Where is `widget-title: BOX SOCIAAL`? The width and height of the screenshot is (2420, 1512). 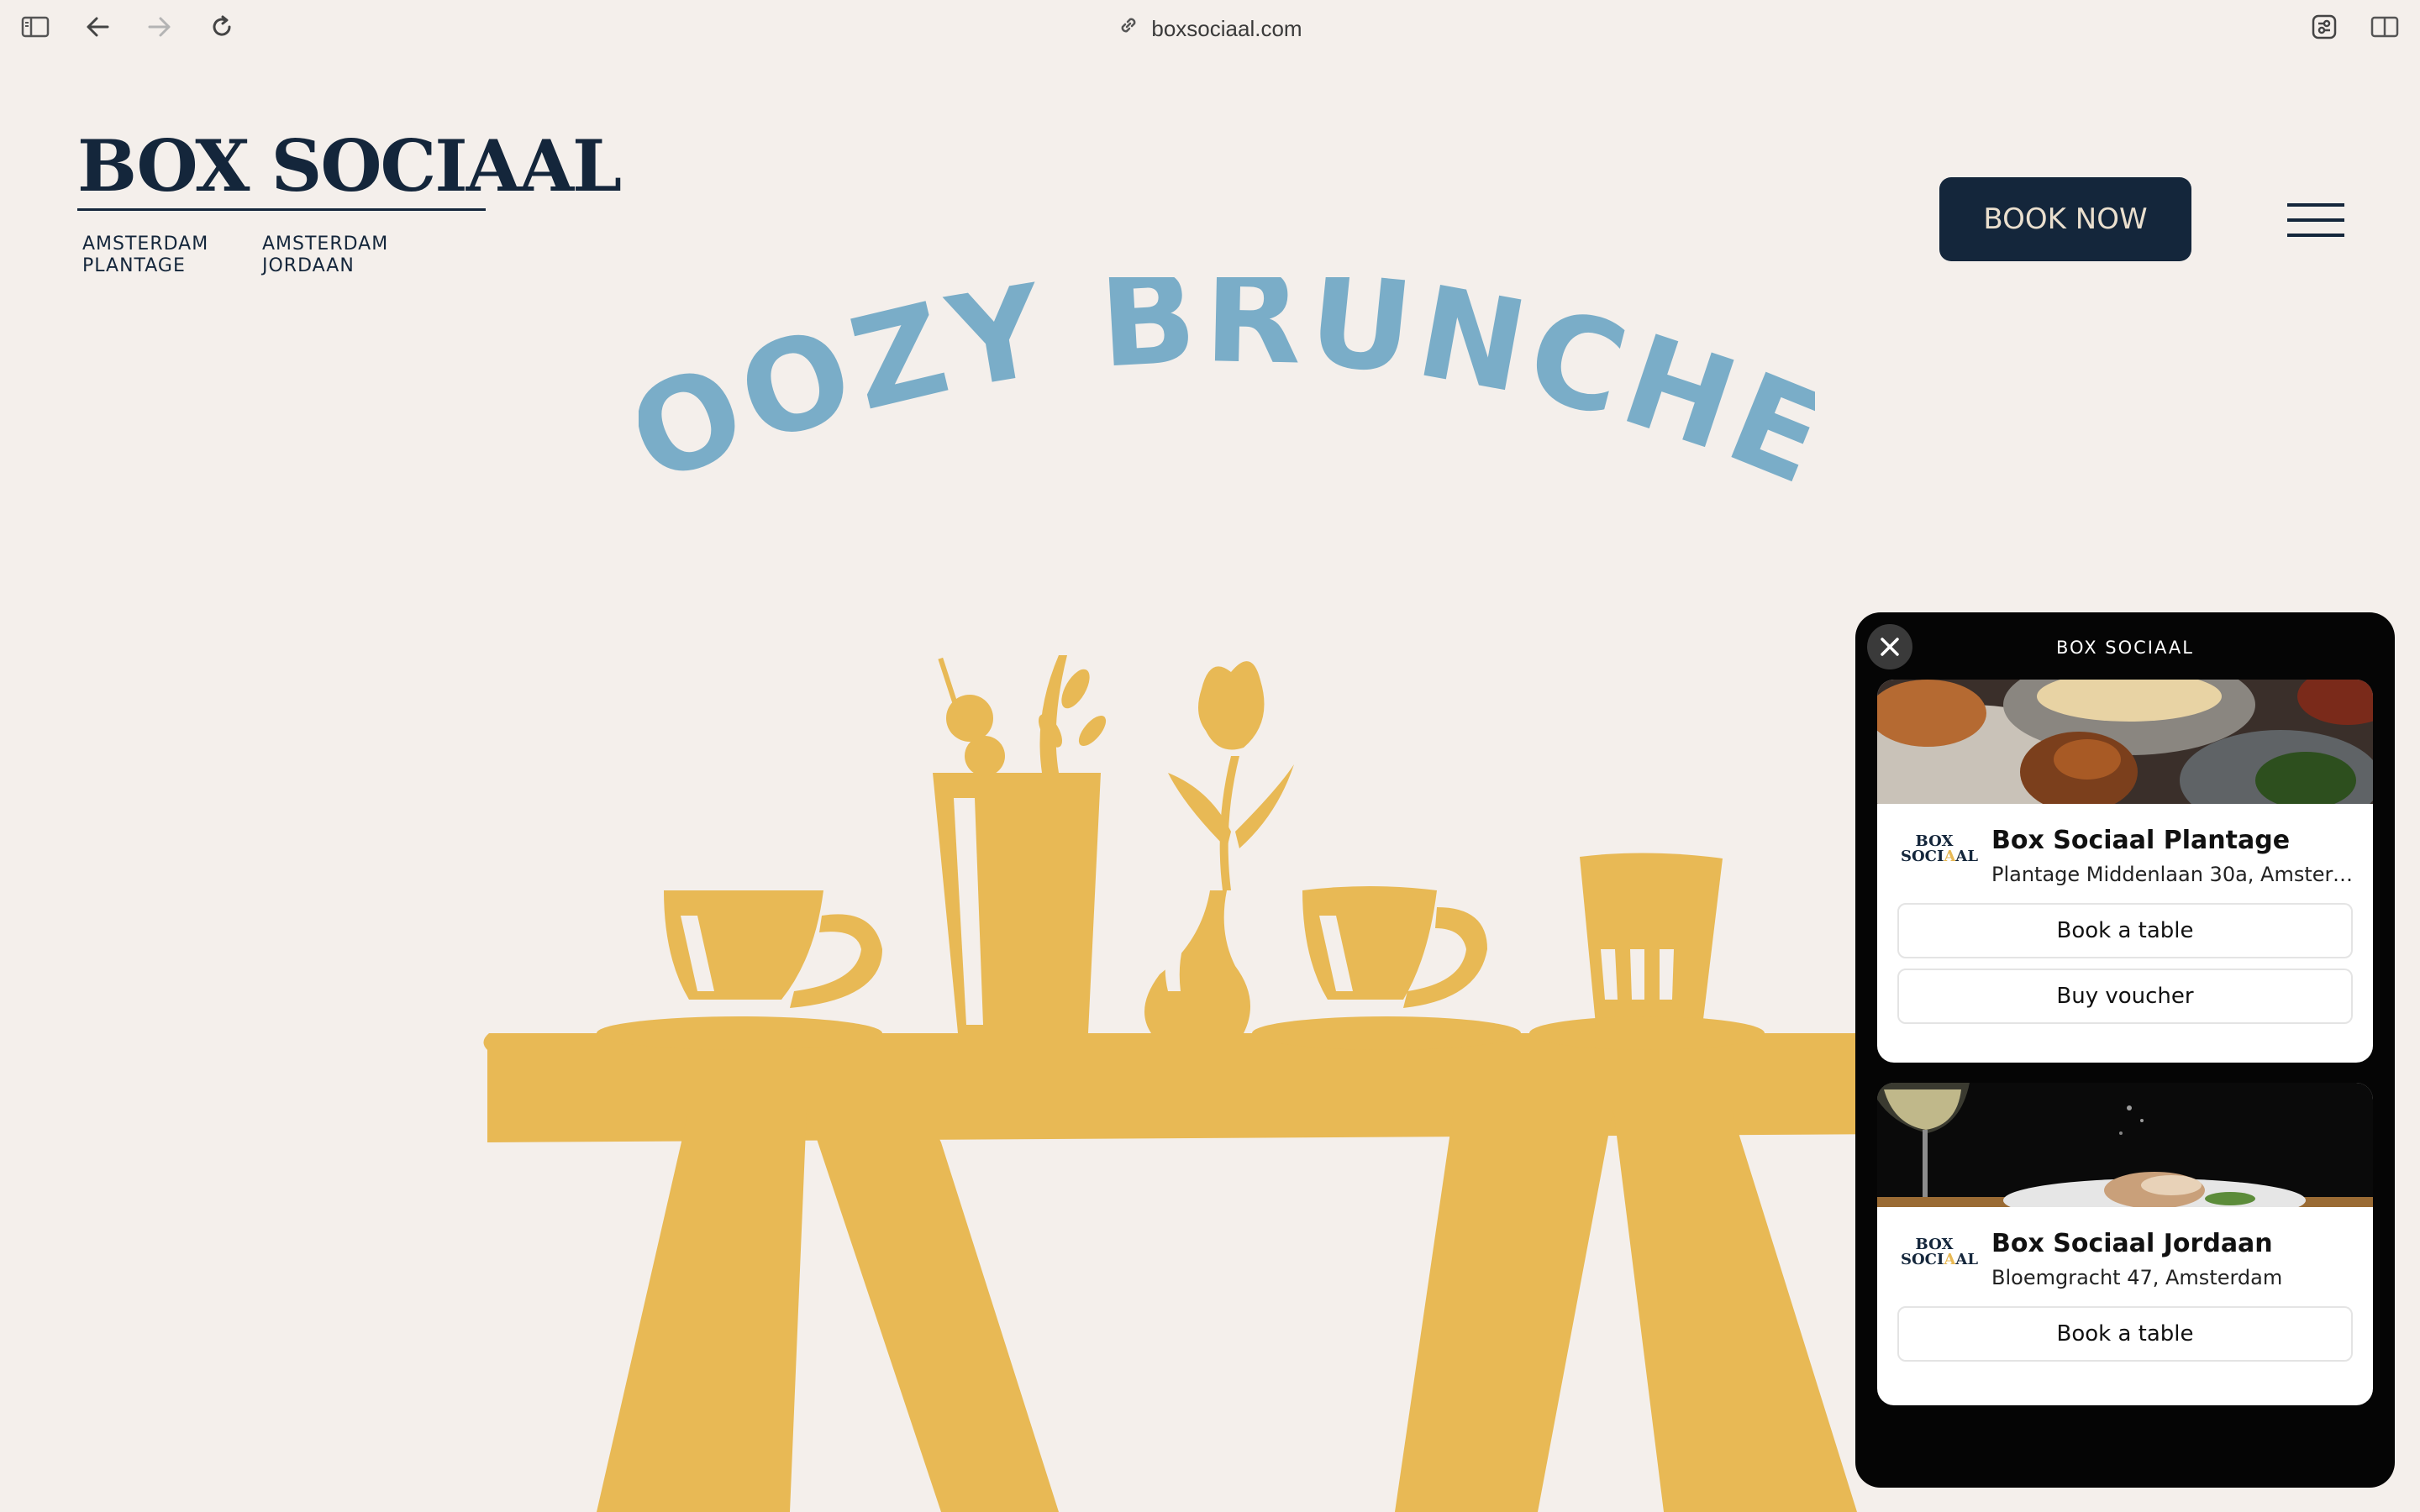
widget-title: BOX SOCIAAL is located at coordinates (2125, 648).